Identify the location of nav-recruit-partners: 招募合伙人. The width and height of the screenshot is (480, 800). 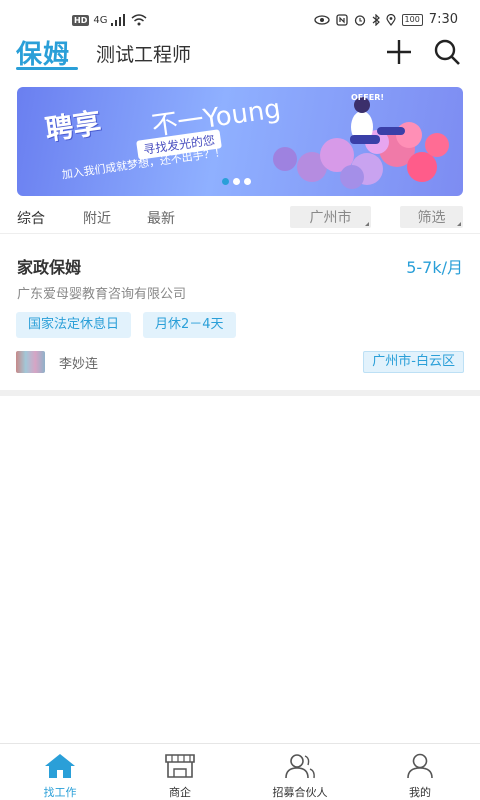
(300, 775).